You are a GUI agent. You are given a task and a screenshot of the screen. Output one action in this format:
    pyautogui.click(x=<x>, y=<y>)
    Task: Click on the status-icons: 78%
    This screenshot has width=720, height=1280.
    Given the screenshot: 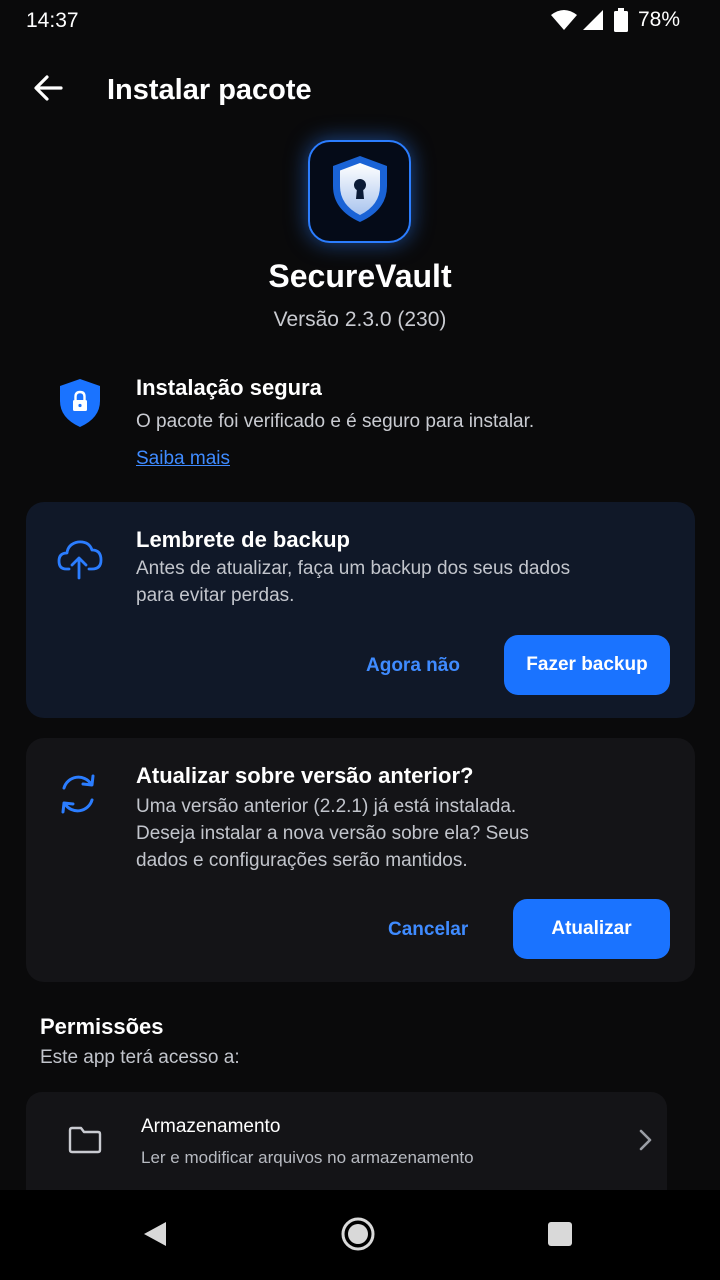 What is the action you would take?
    pyautogui.click(x=615, y=20)
    